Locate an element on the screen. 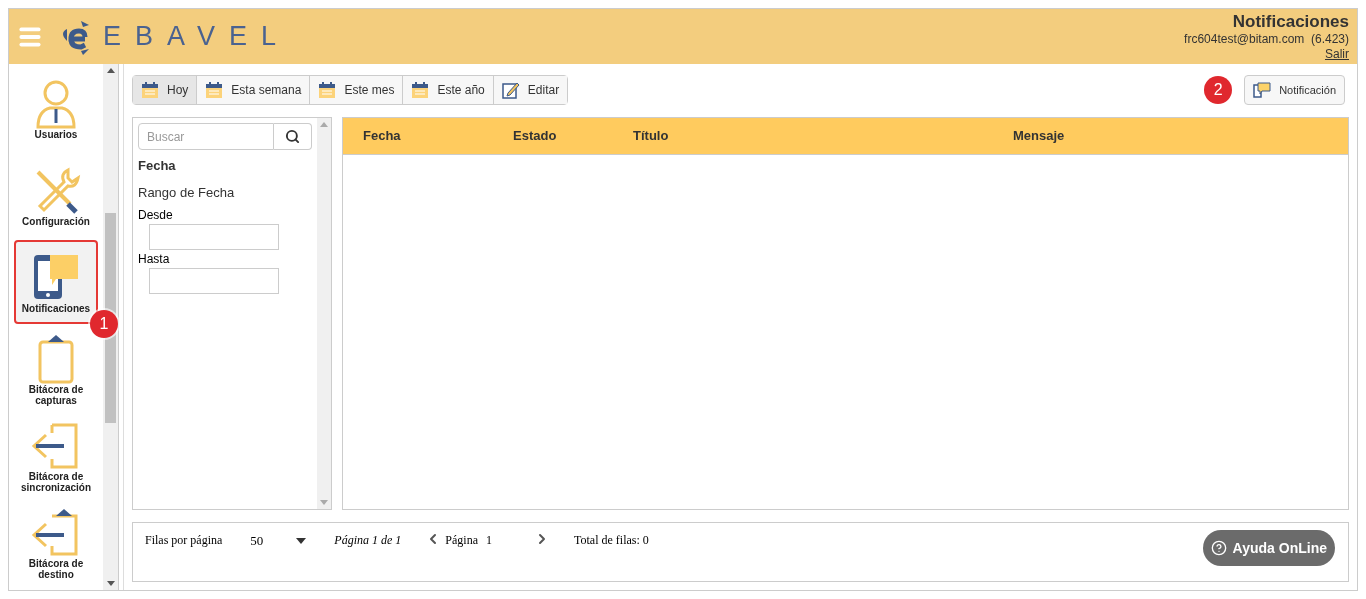  scroll-up-icon is located at coordinates (110, 70).